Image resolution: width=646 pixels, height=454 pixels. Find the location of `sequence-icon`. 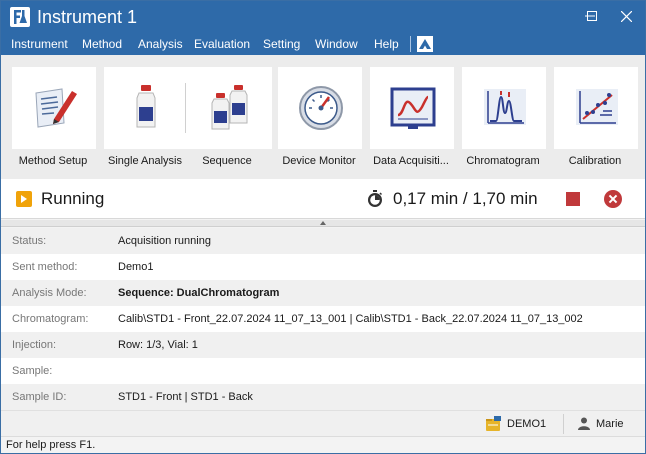

sequence-icon is located at coordinates (229, 107).